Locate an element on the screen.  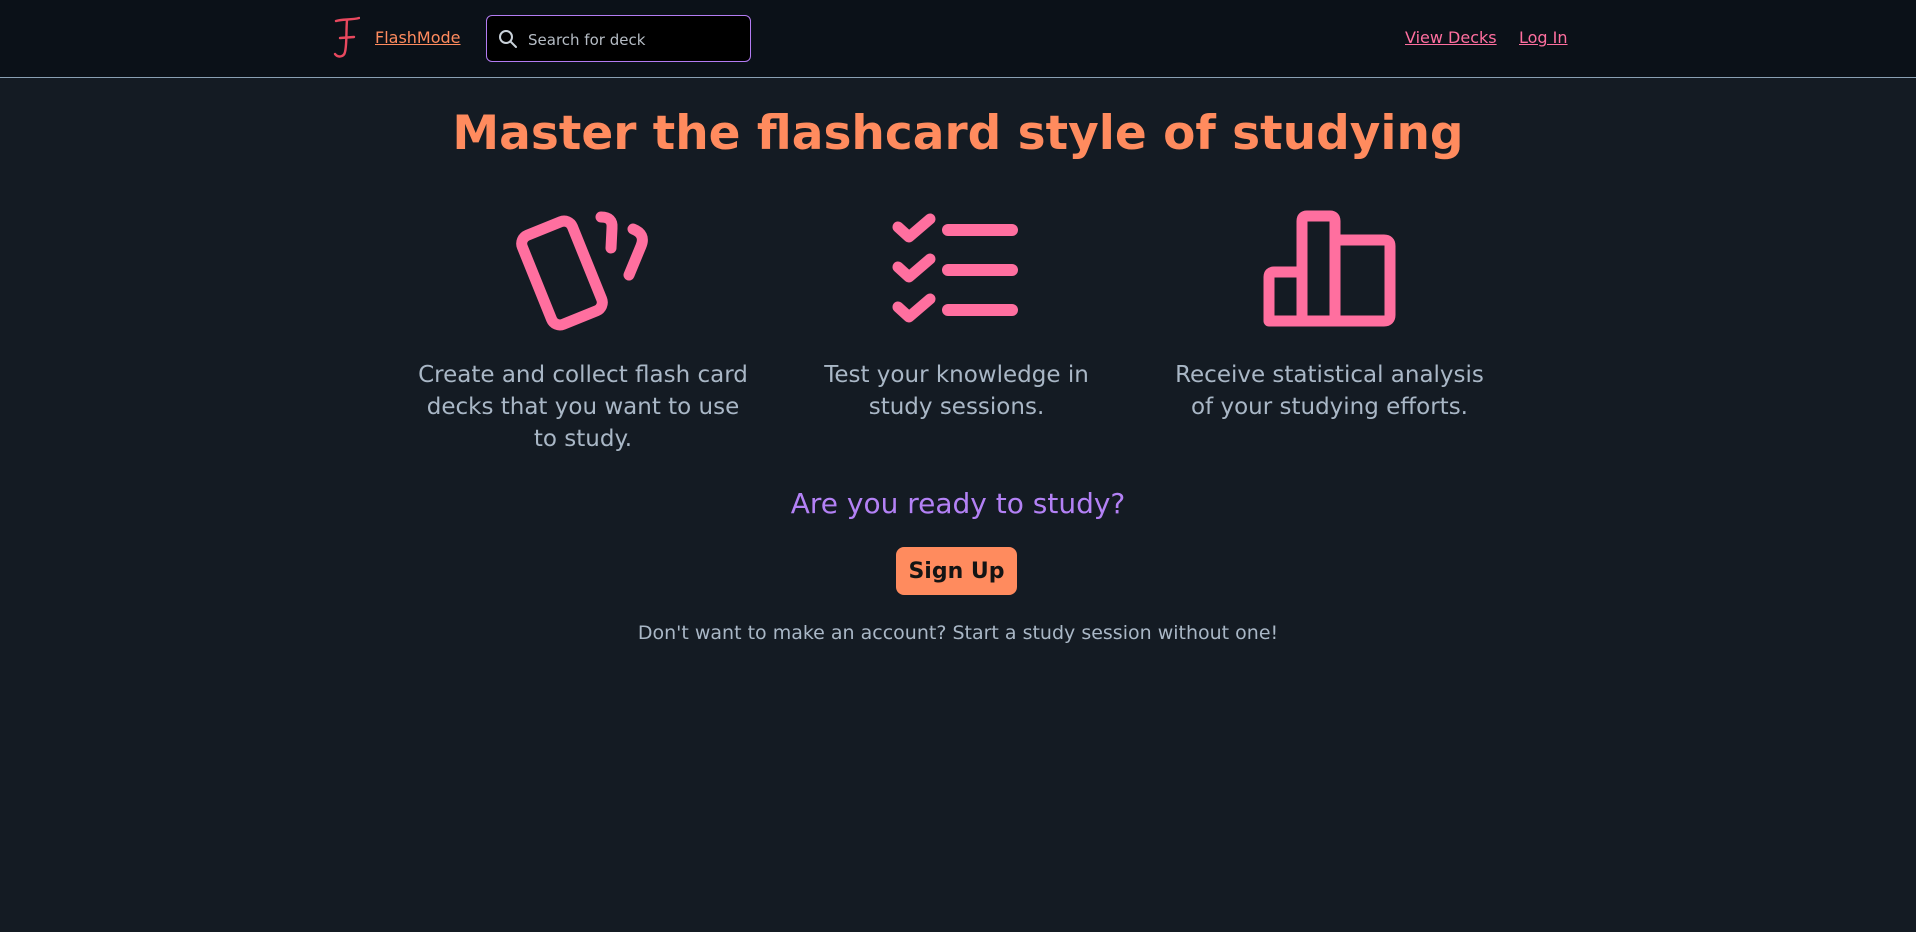
search-box is located at coordinates (618, 38).